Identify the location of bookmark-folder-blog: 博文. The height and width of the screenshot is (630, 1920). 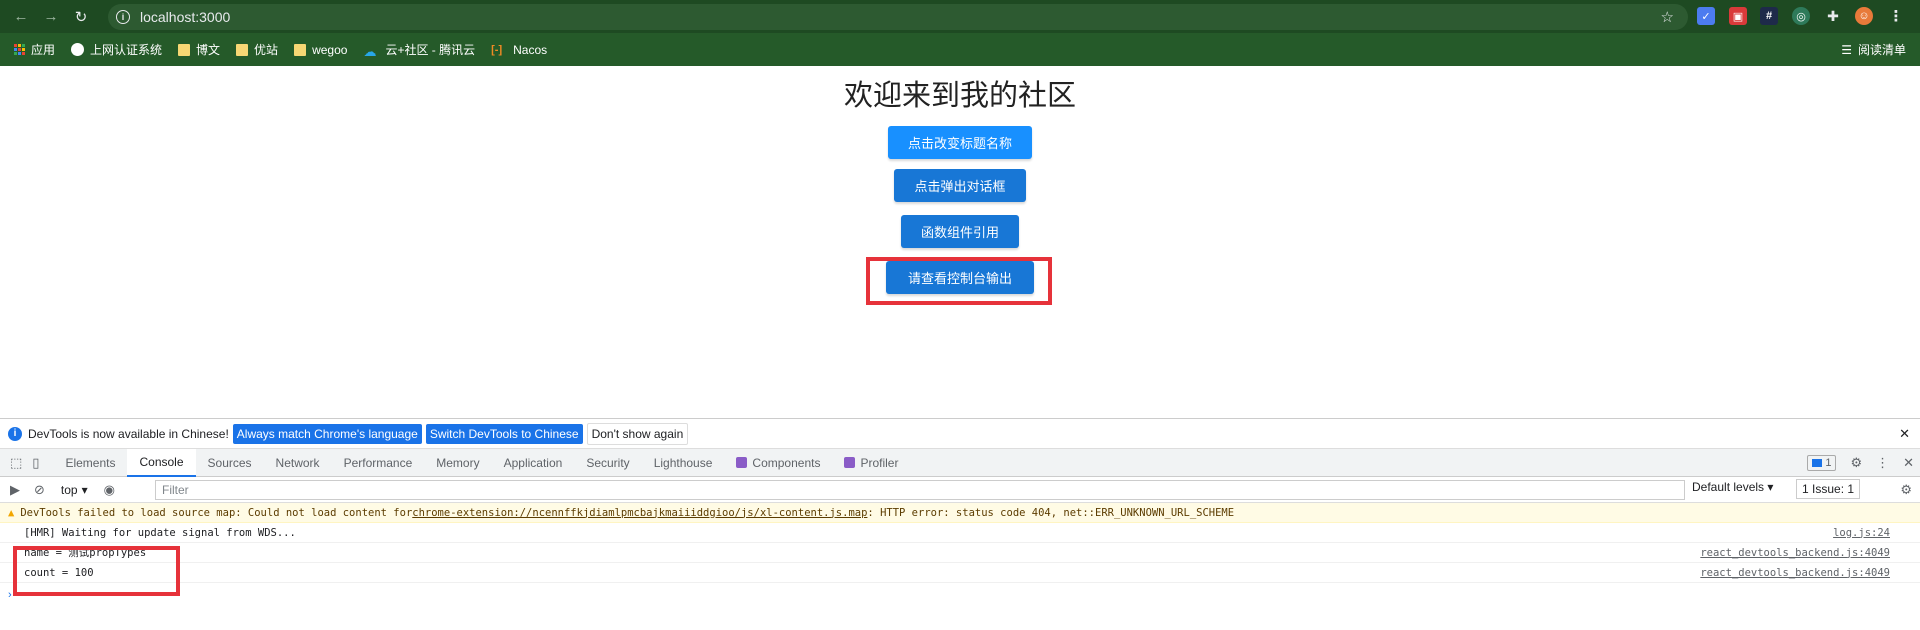
(199, 49).